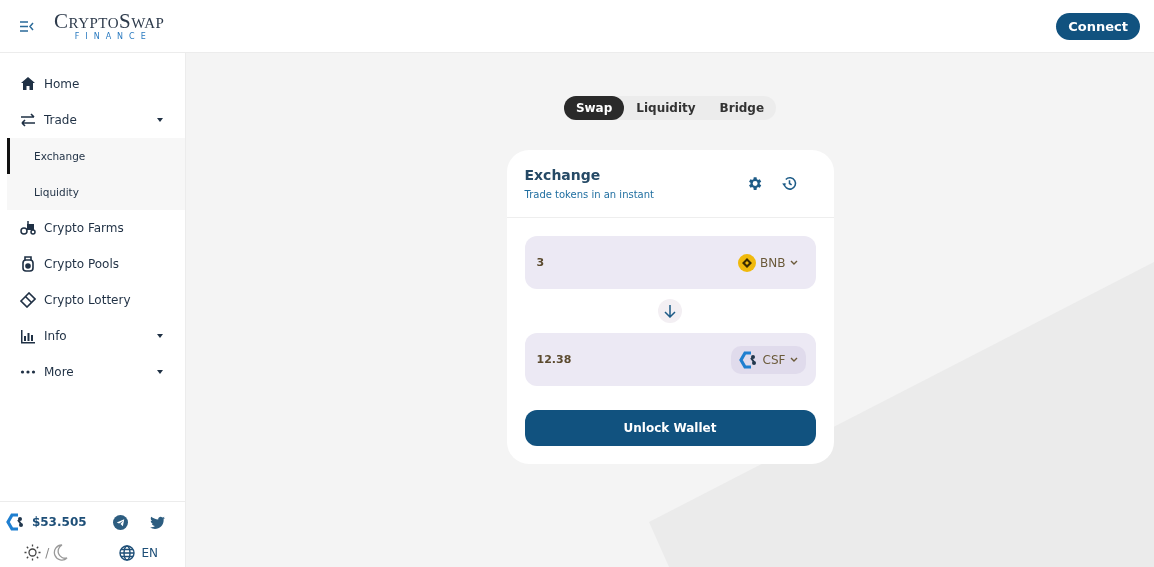 This screenshot has width=1154, height=567. What do you see at coordinates (157, 522) in the screenshot?
I see `twitter-icon` at bounding box center [157, 522].